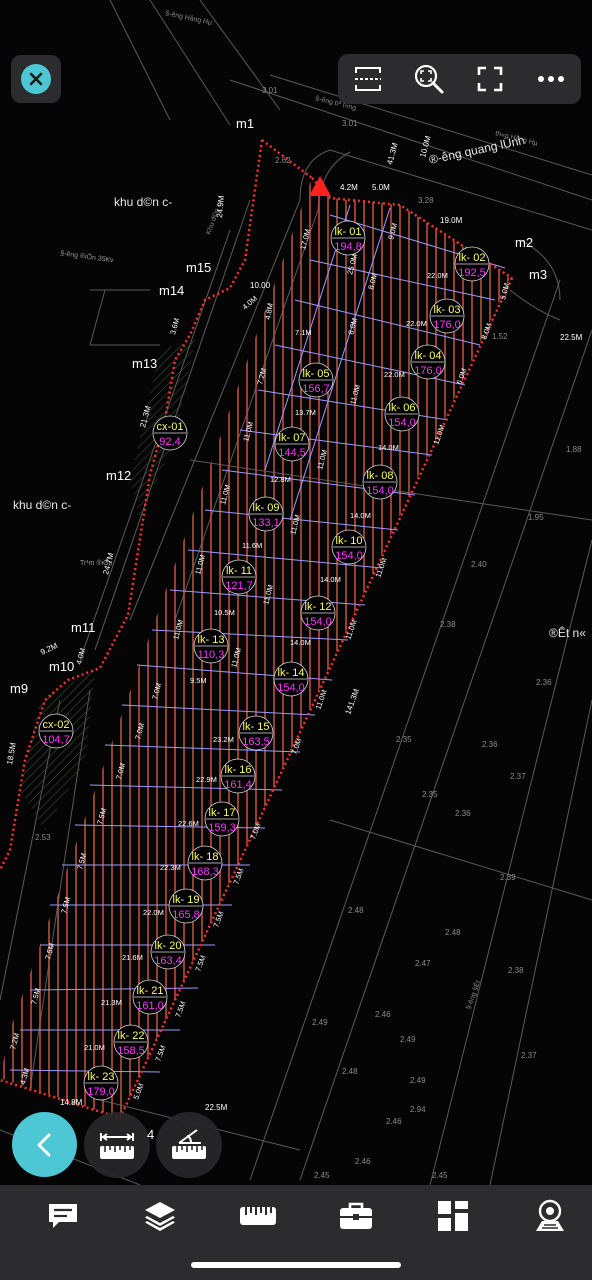  Describe the element at coordinates (428, 371) in the screenshot. I see `lot-area: 176,0` at that location.